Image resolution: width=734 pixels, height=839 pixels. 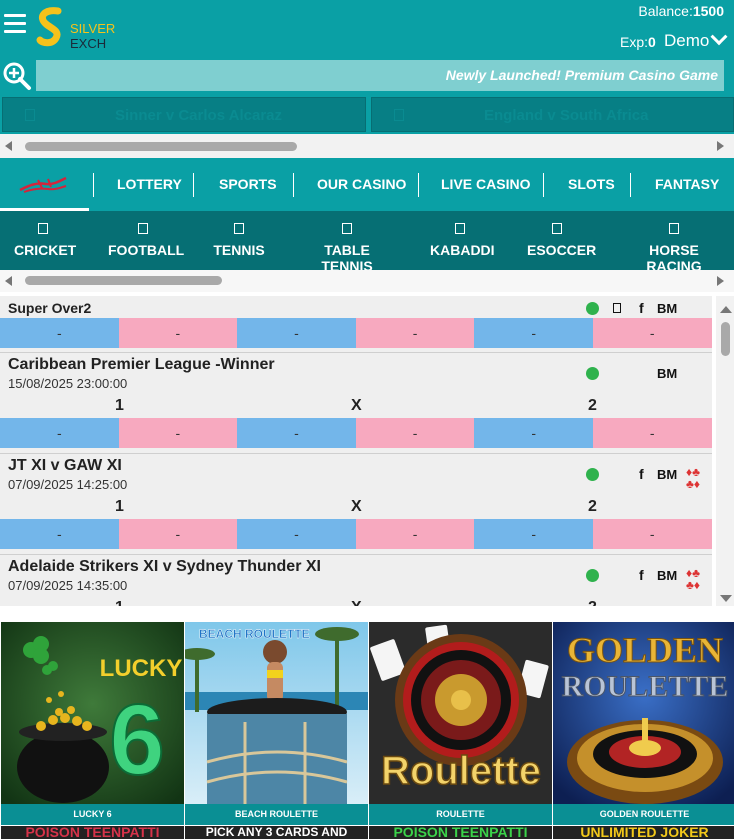 I want to click on featured-match: England v South Africa, so click(x=552, y=114).